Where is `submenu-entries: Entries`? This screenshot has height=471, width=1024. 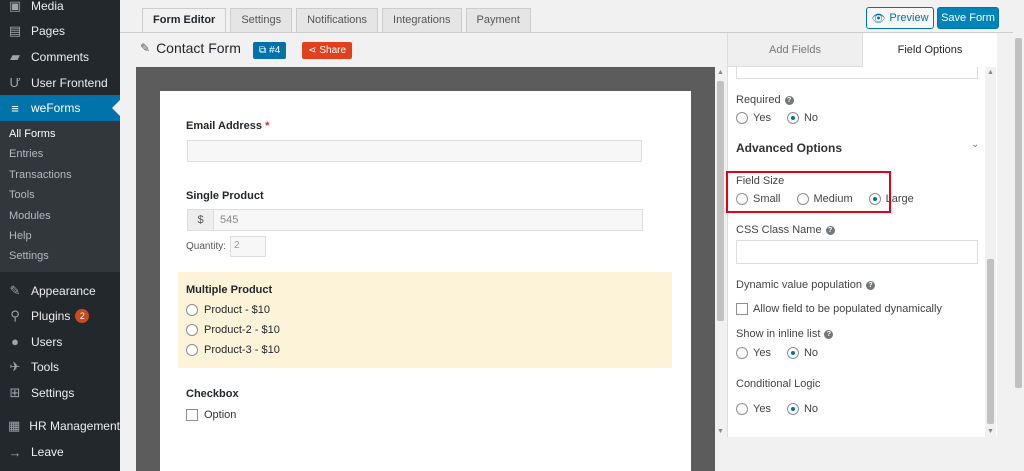
submenu-entries: Entries is located at coordinates (60, 154).